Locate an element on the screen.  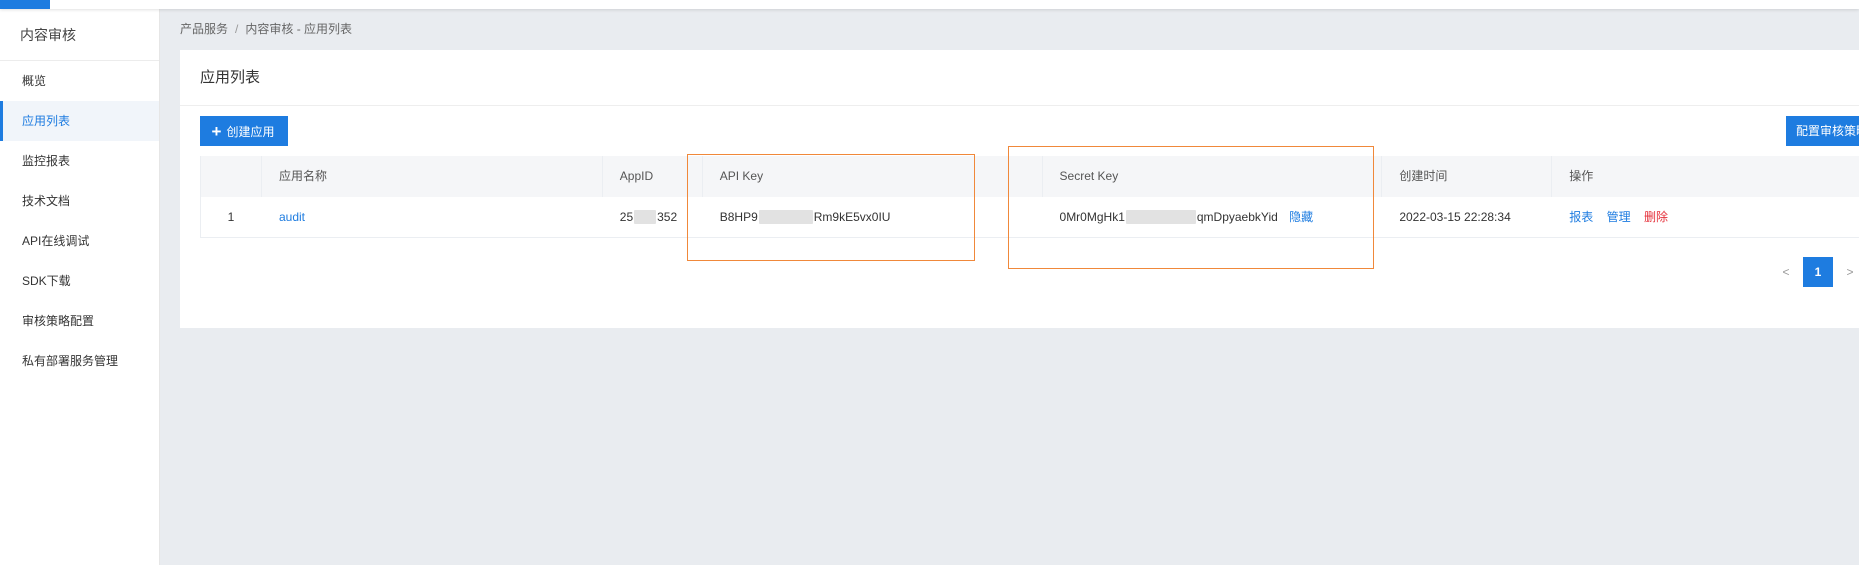
brand-accent is located at coordinates (25, 4).